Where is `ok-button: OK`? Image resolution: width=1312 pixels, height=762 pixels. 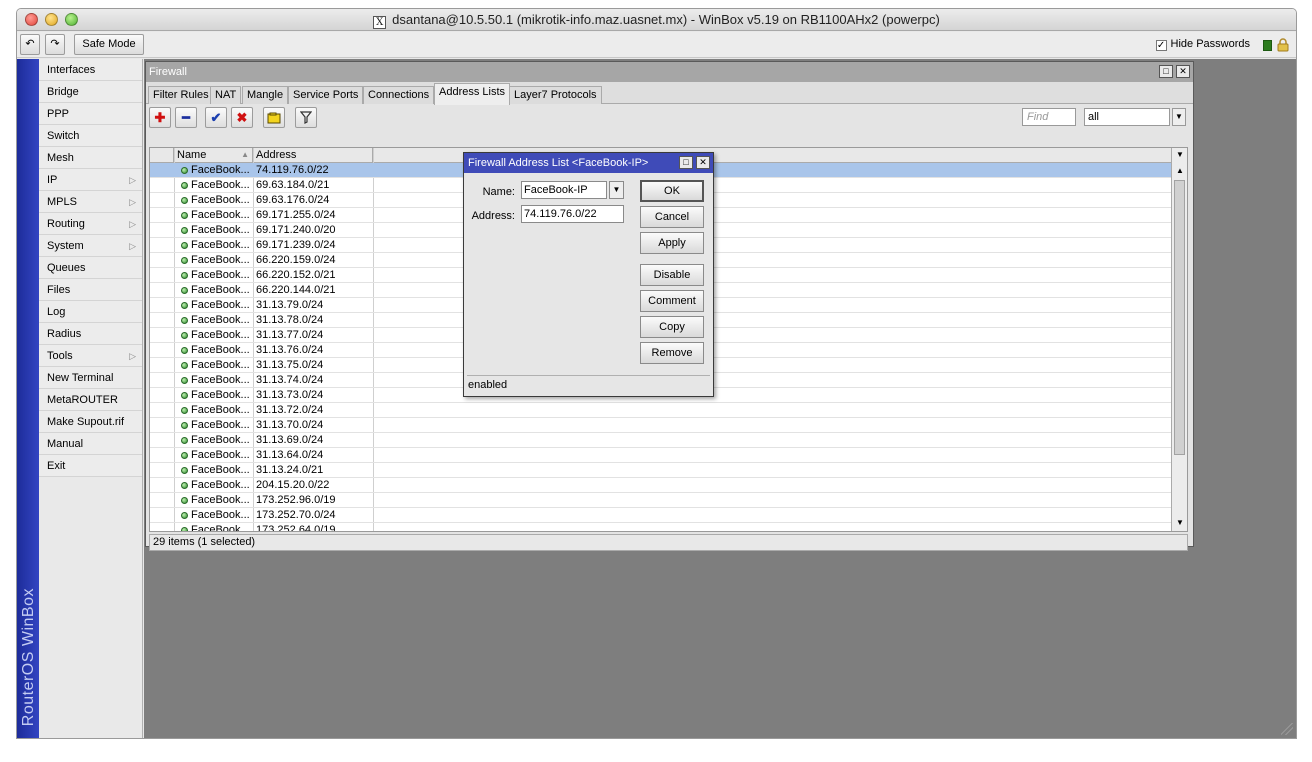 ok-button: OK is located at coordinates (672, 191).